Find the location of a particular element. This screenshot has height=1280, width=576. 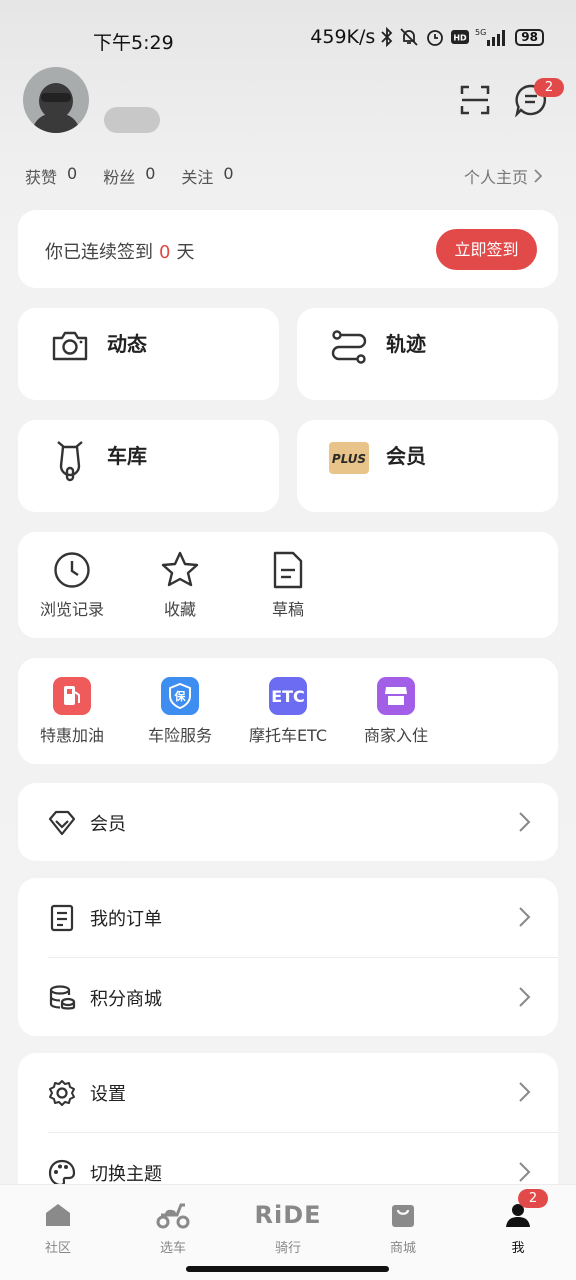

stat-label: 关注 is located at coordinates (197, 177).